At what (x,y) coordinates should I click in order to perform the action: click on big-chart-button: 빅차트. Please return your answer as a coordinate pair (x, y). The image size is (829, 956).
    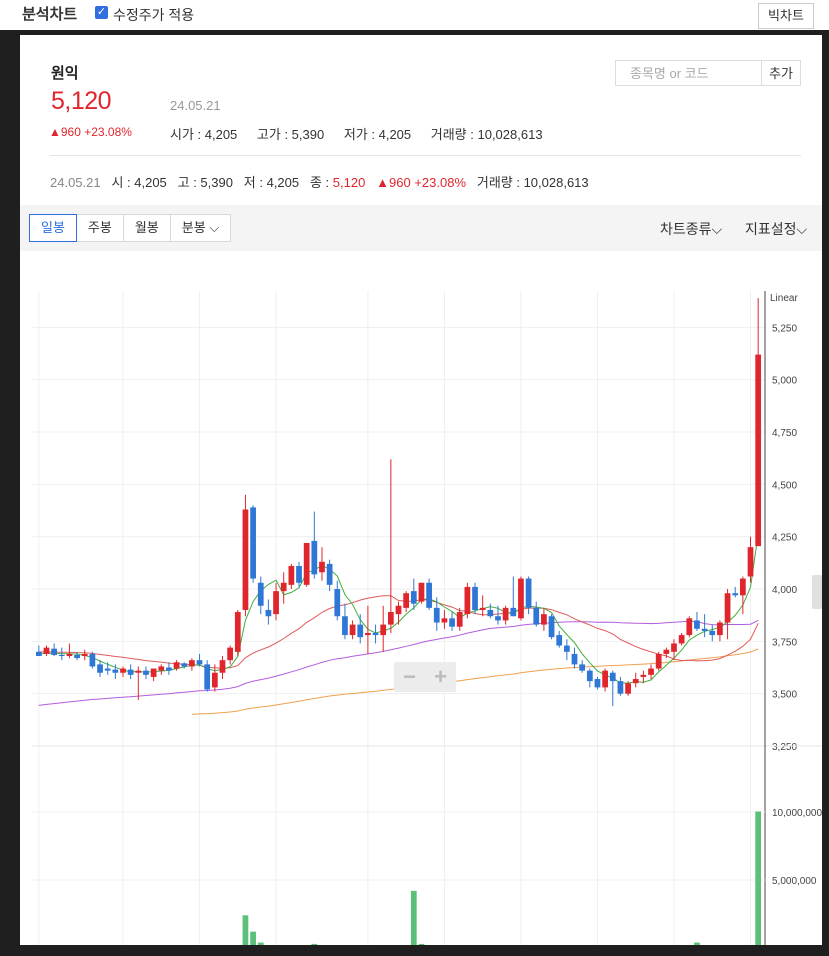
    Looking at the image, I should click on (786, 16).